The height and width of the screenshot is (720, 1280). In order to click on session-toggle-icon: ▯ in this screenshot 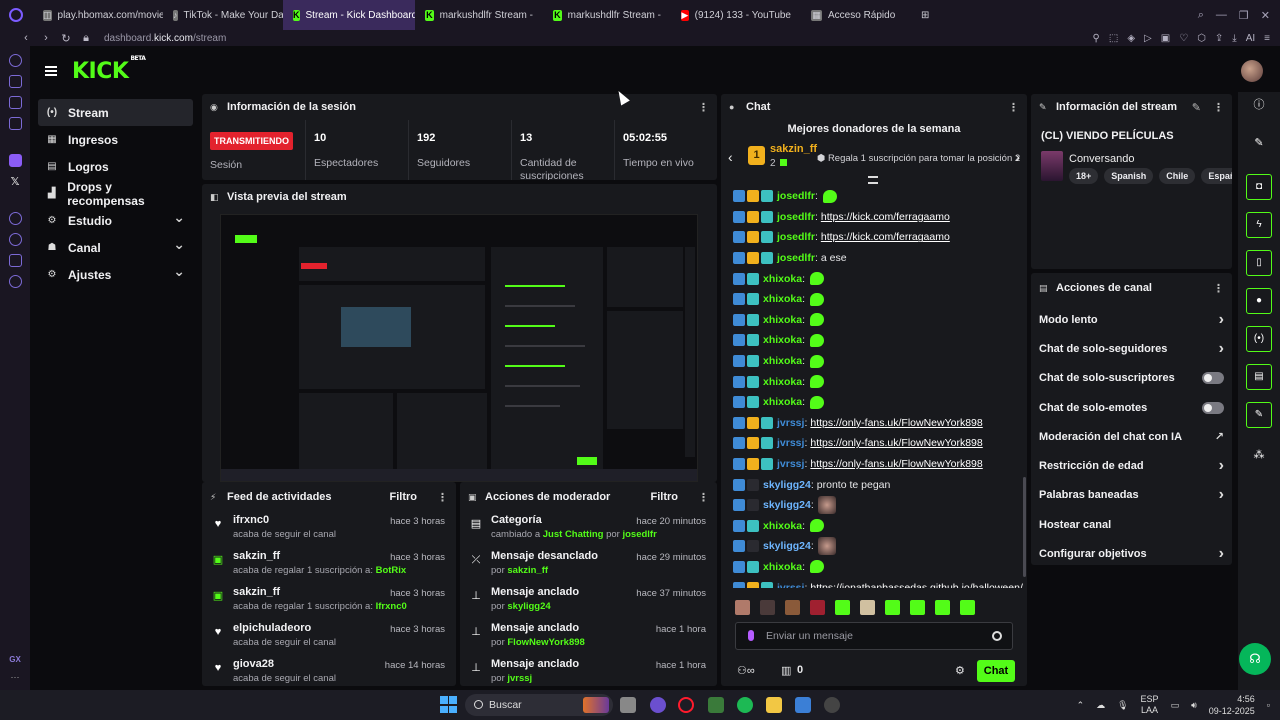, I will do `click(1259, 263)`.